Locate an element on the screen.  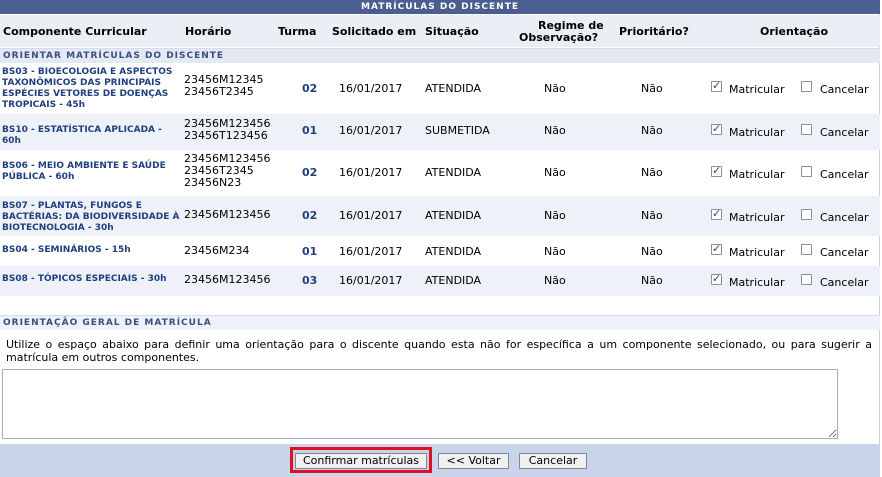
class-number: 03 is located at coordinates (310, 280).